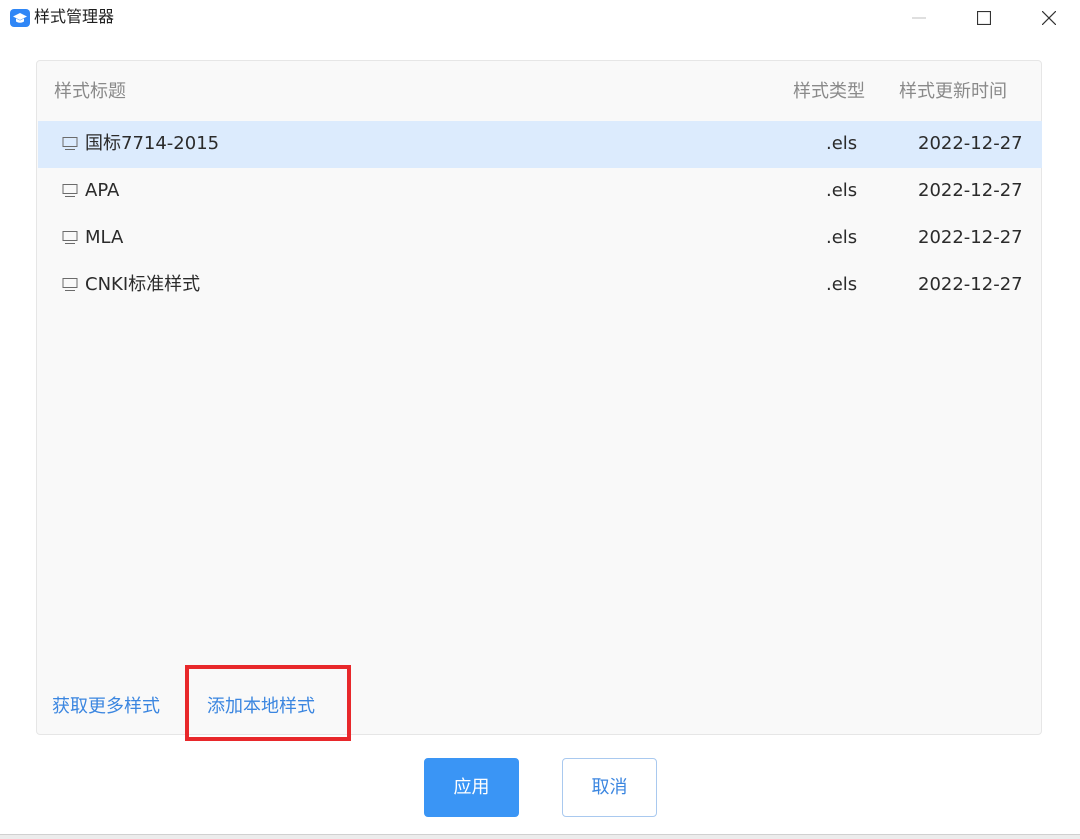 This screenshot has width=1080, height=839. I want to click on minimize-button, so click(919, 18).